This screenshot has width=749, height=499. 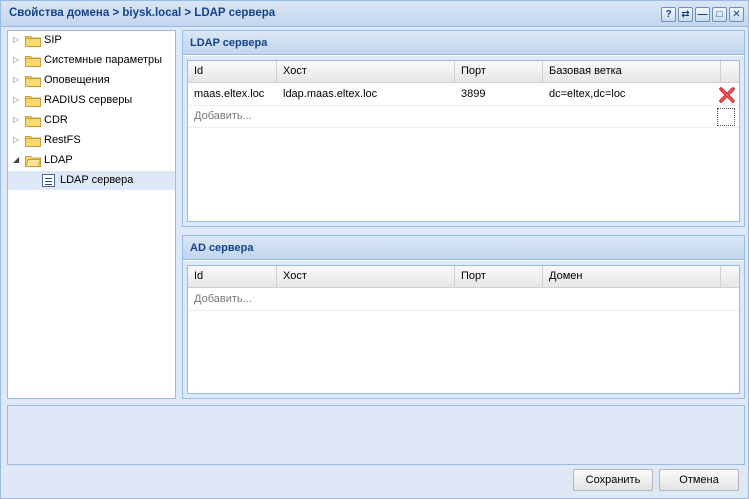 What do you see at coordinates (736, 14) in the screenshot?
I see `close-icon: ✕` at bounding box center [736, 14].